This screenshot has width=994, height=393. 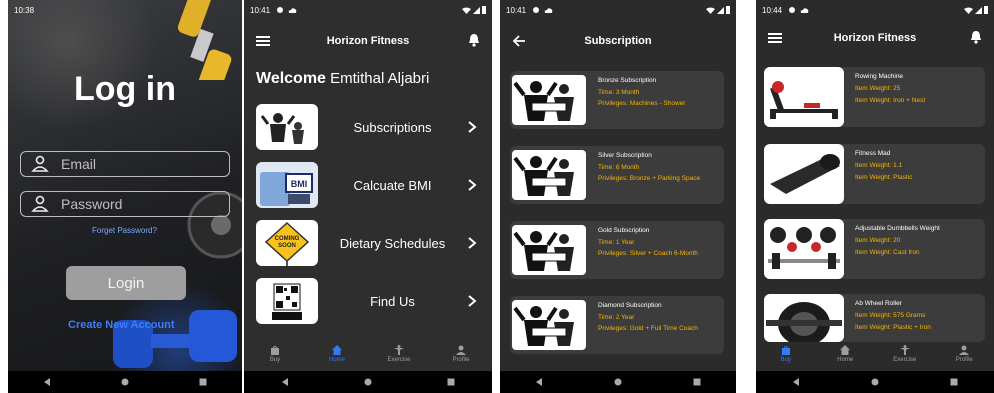 I want to click on menu-item-dietary-schedules: COMING SOON Dietary Schedules, so click(x=368, y=243).